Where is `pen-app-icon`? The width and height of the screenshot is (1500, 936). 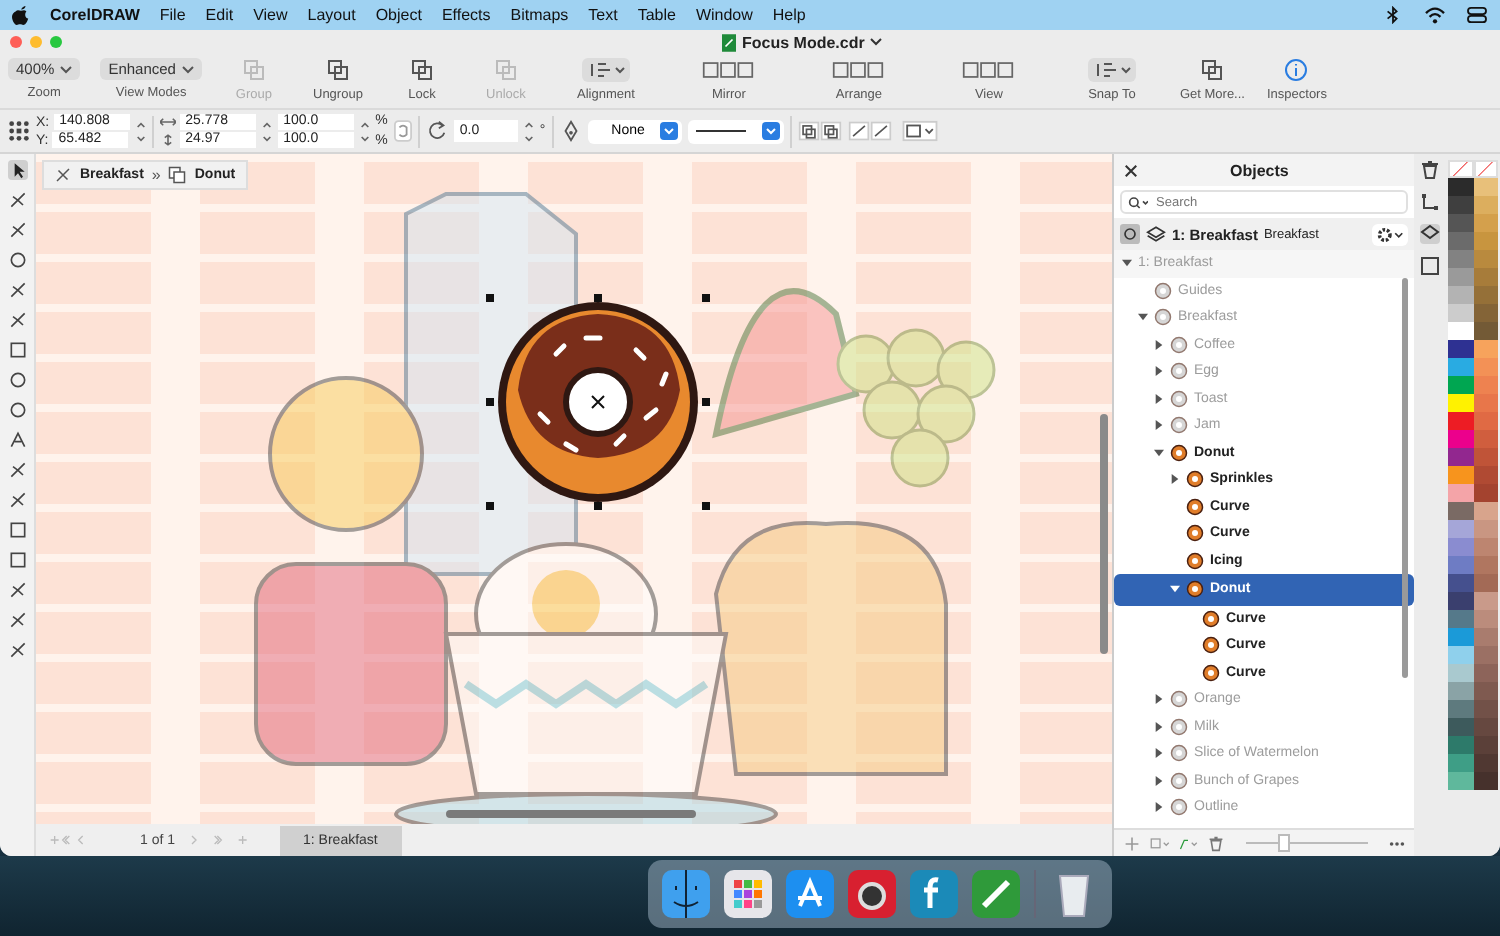
pen-app-icon is located at coordinates (996, 894).